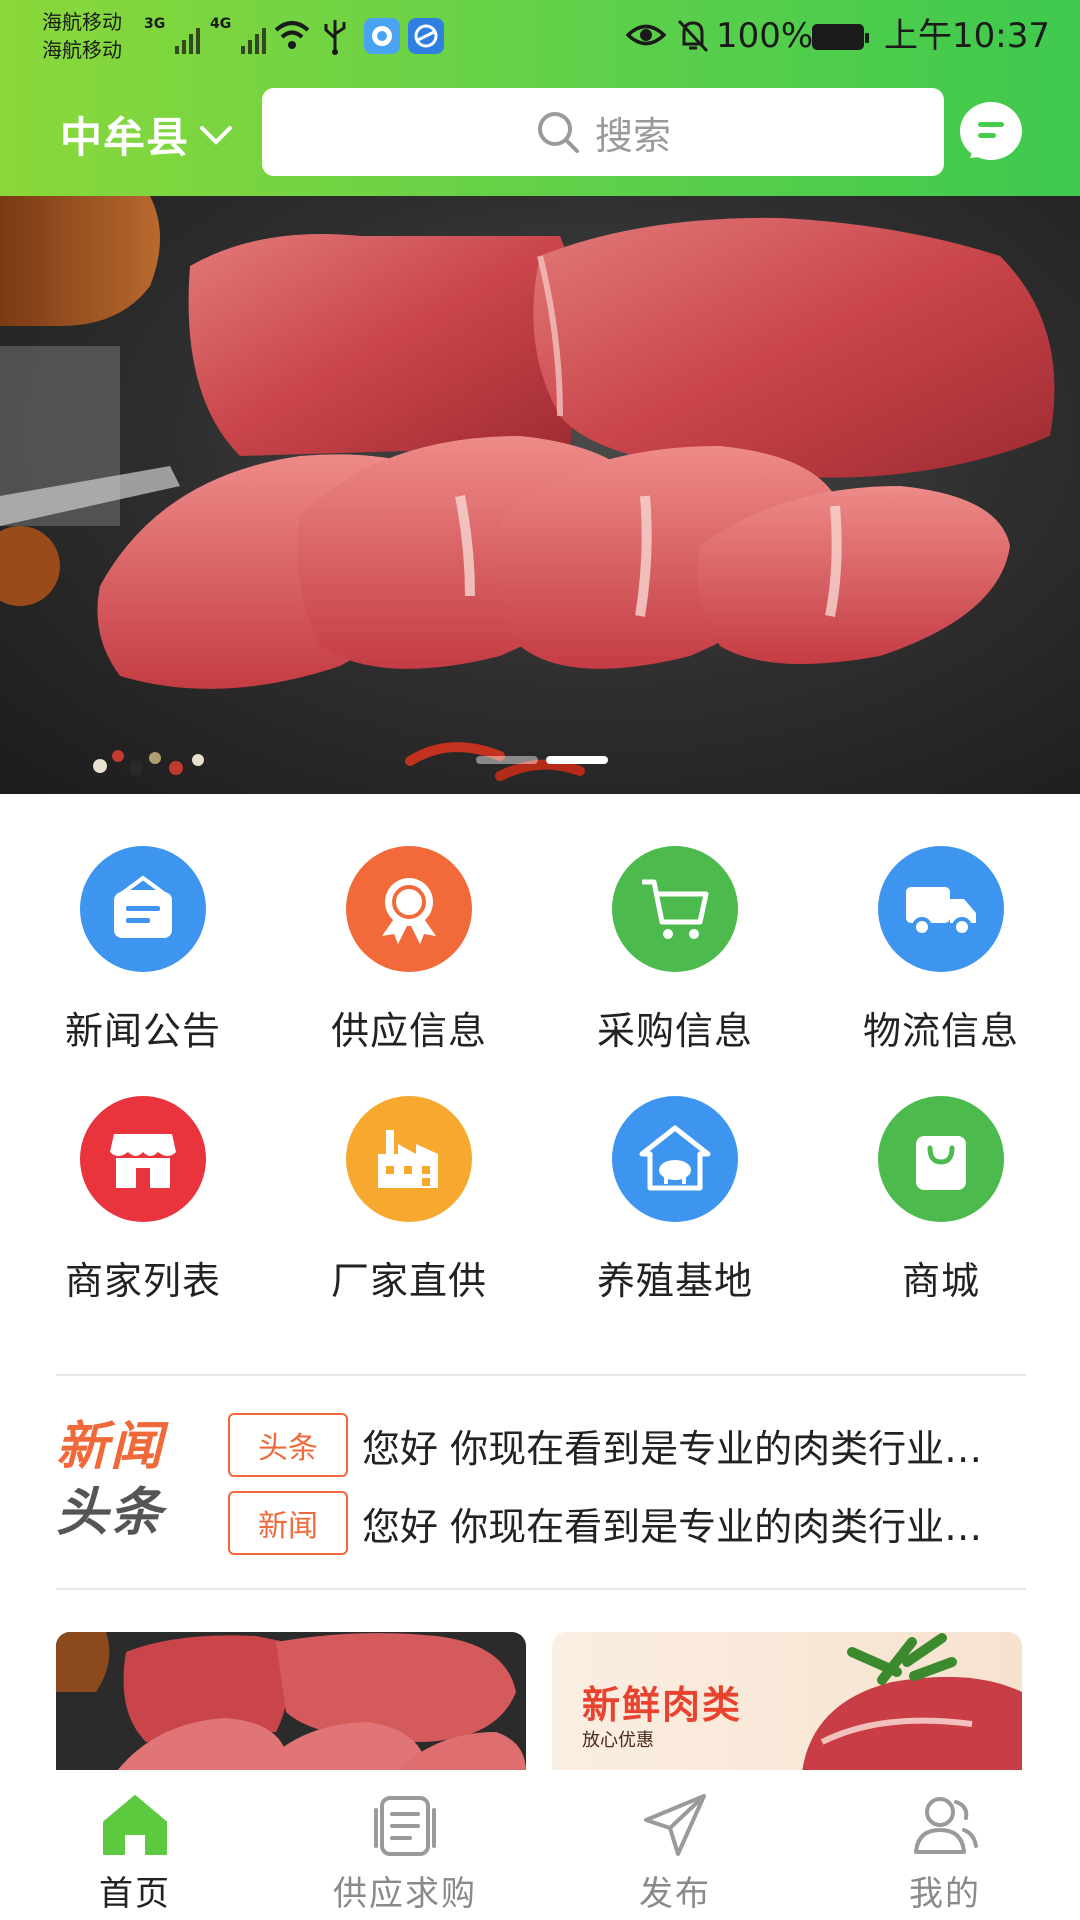 The width and height of the screenshot is (1080, 1920). What do you see at coordinates (172, 35) in the screenshot?
I see `signal-3g-icon: 3G` at bounding box center [172, 35].